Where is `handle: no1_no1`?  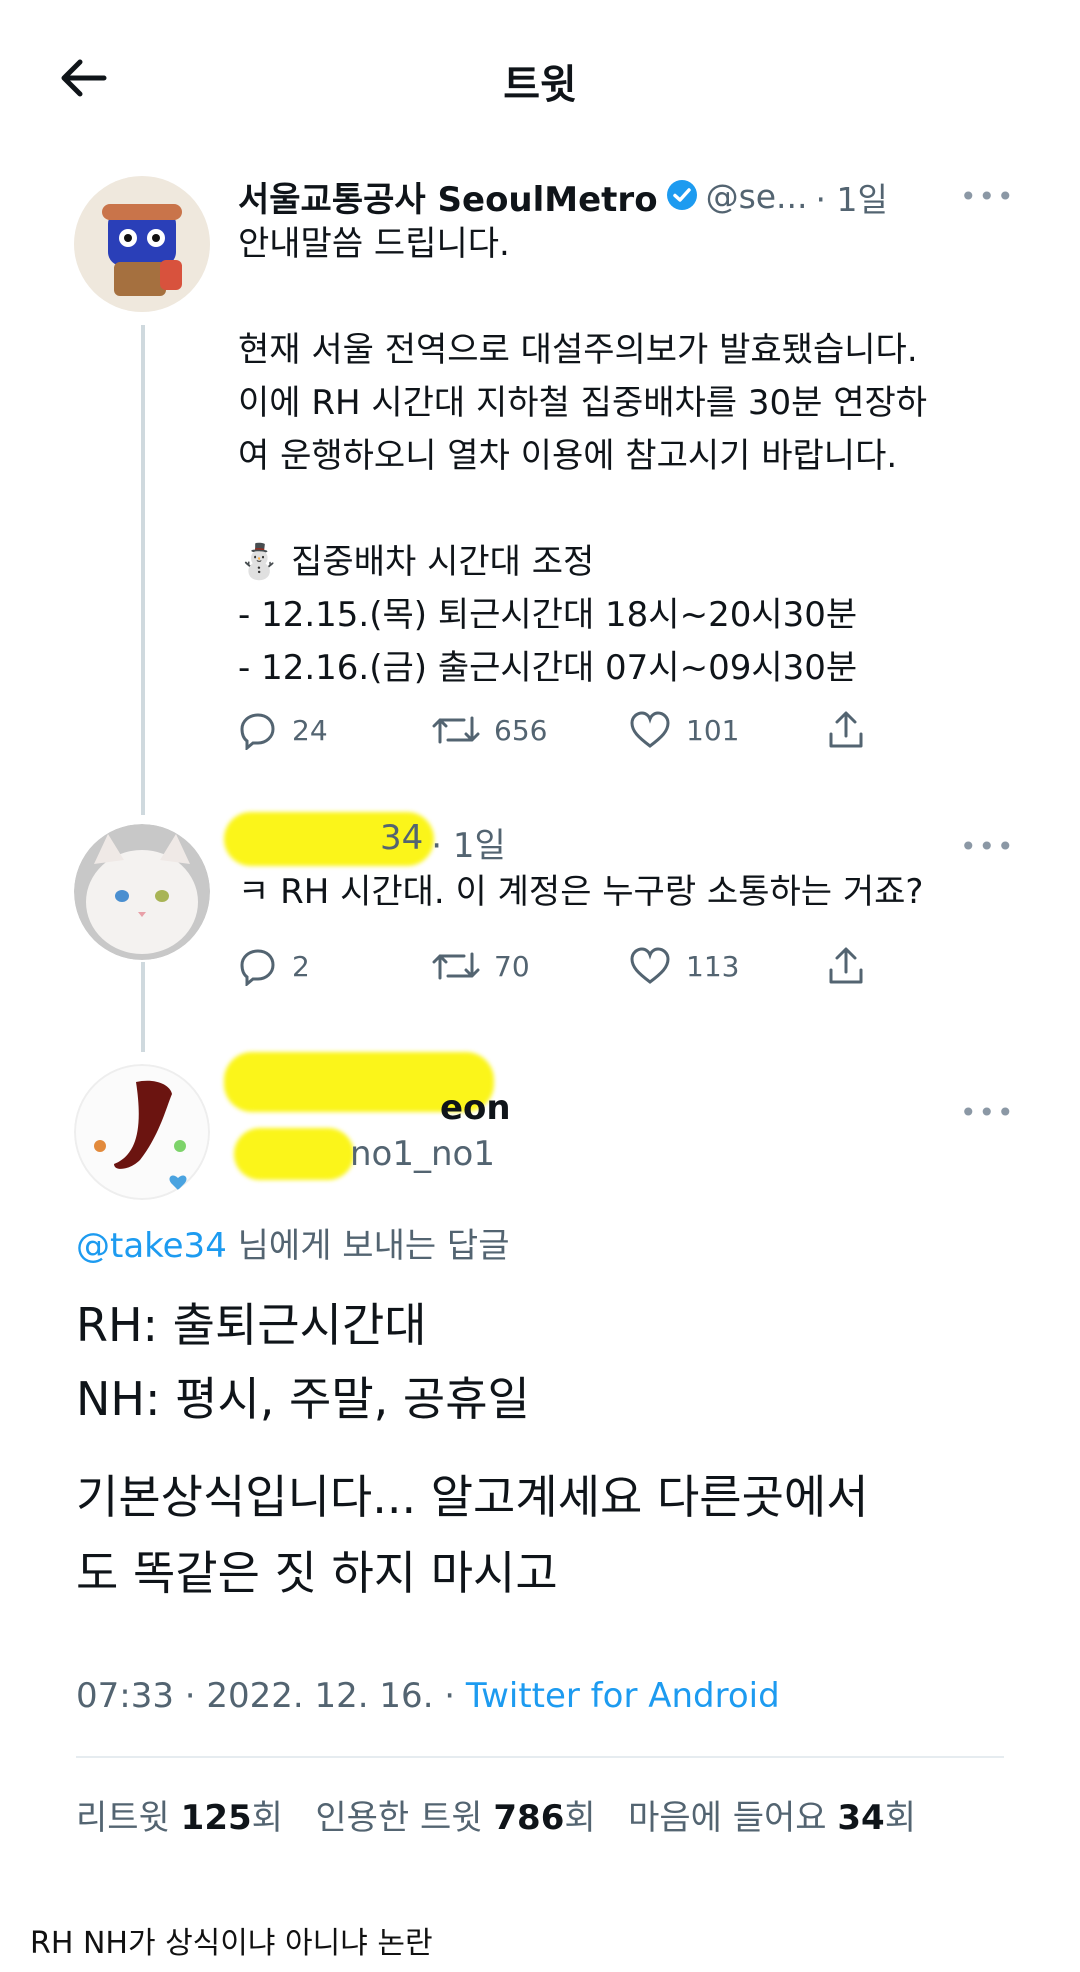
handle: no1_no1 is located at coordinates (422, 1154).